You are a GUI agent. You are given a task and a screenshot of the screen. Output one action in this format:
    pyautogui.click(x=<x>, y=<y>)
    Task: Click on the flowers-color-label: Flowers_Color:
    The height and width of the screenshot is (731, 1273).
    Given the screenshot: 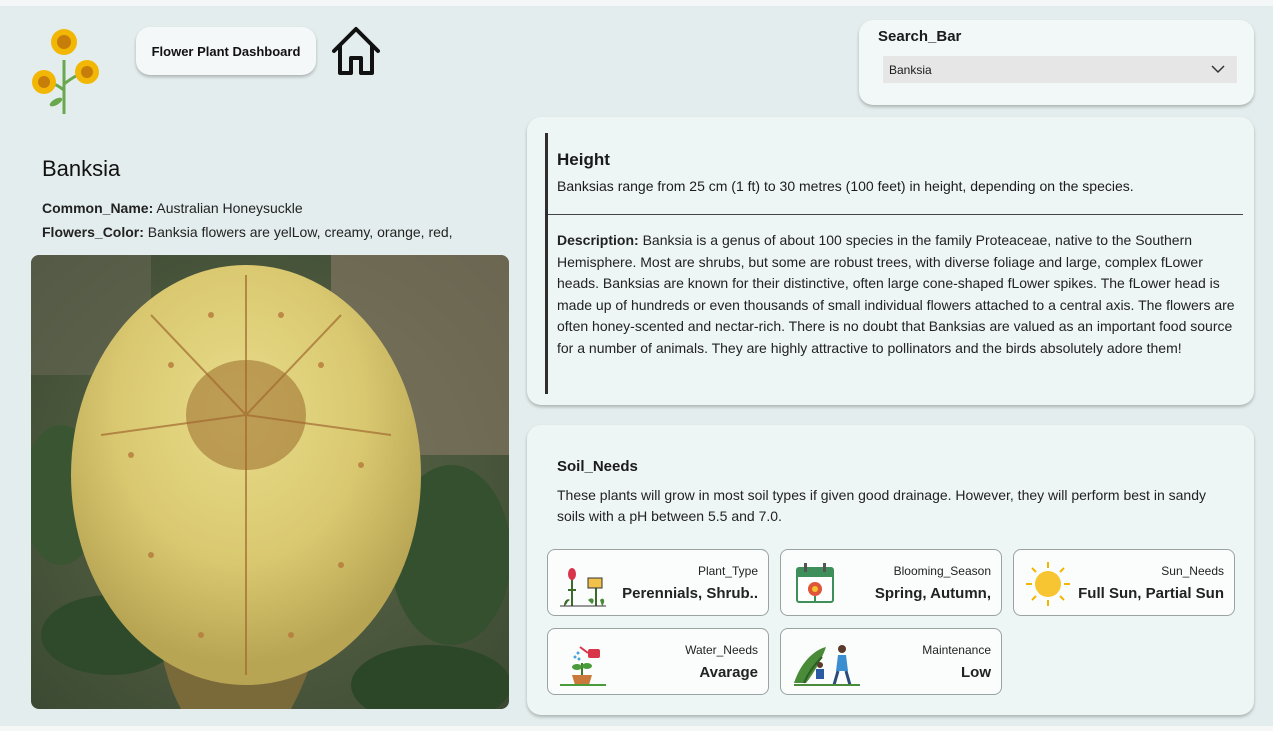 What is the action you would take?
    pyautogui.click(x=93, y=232)
    